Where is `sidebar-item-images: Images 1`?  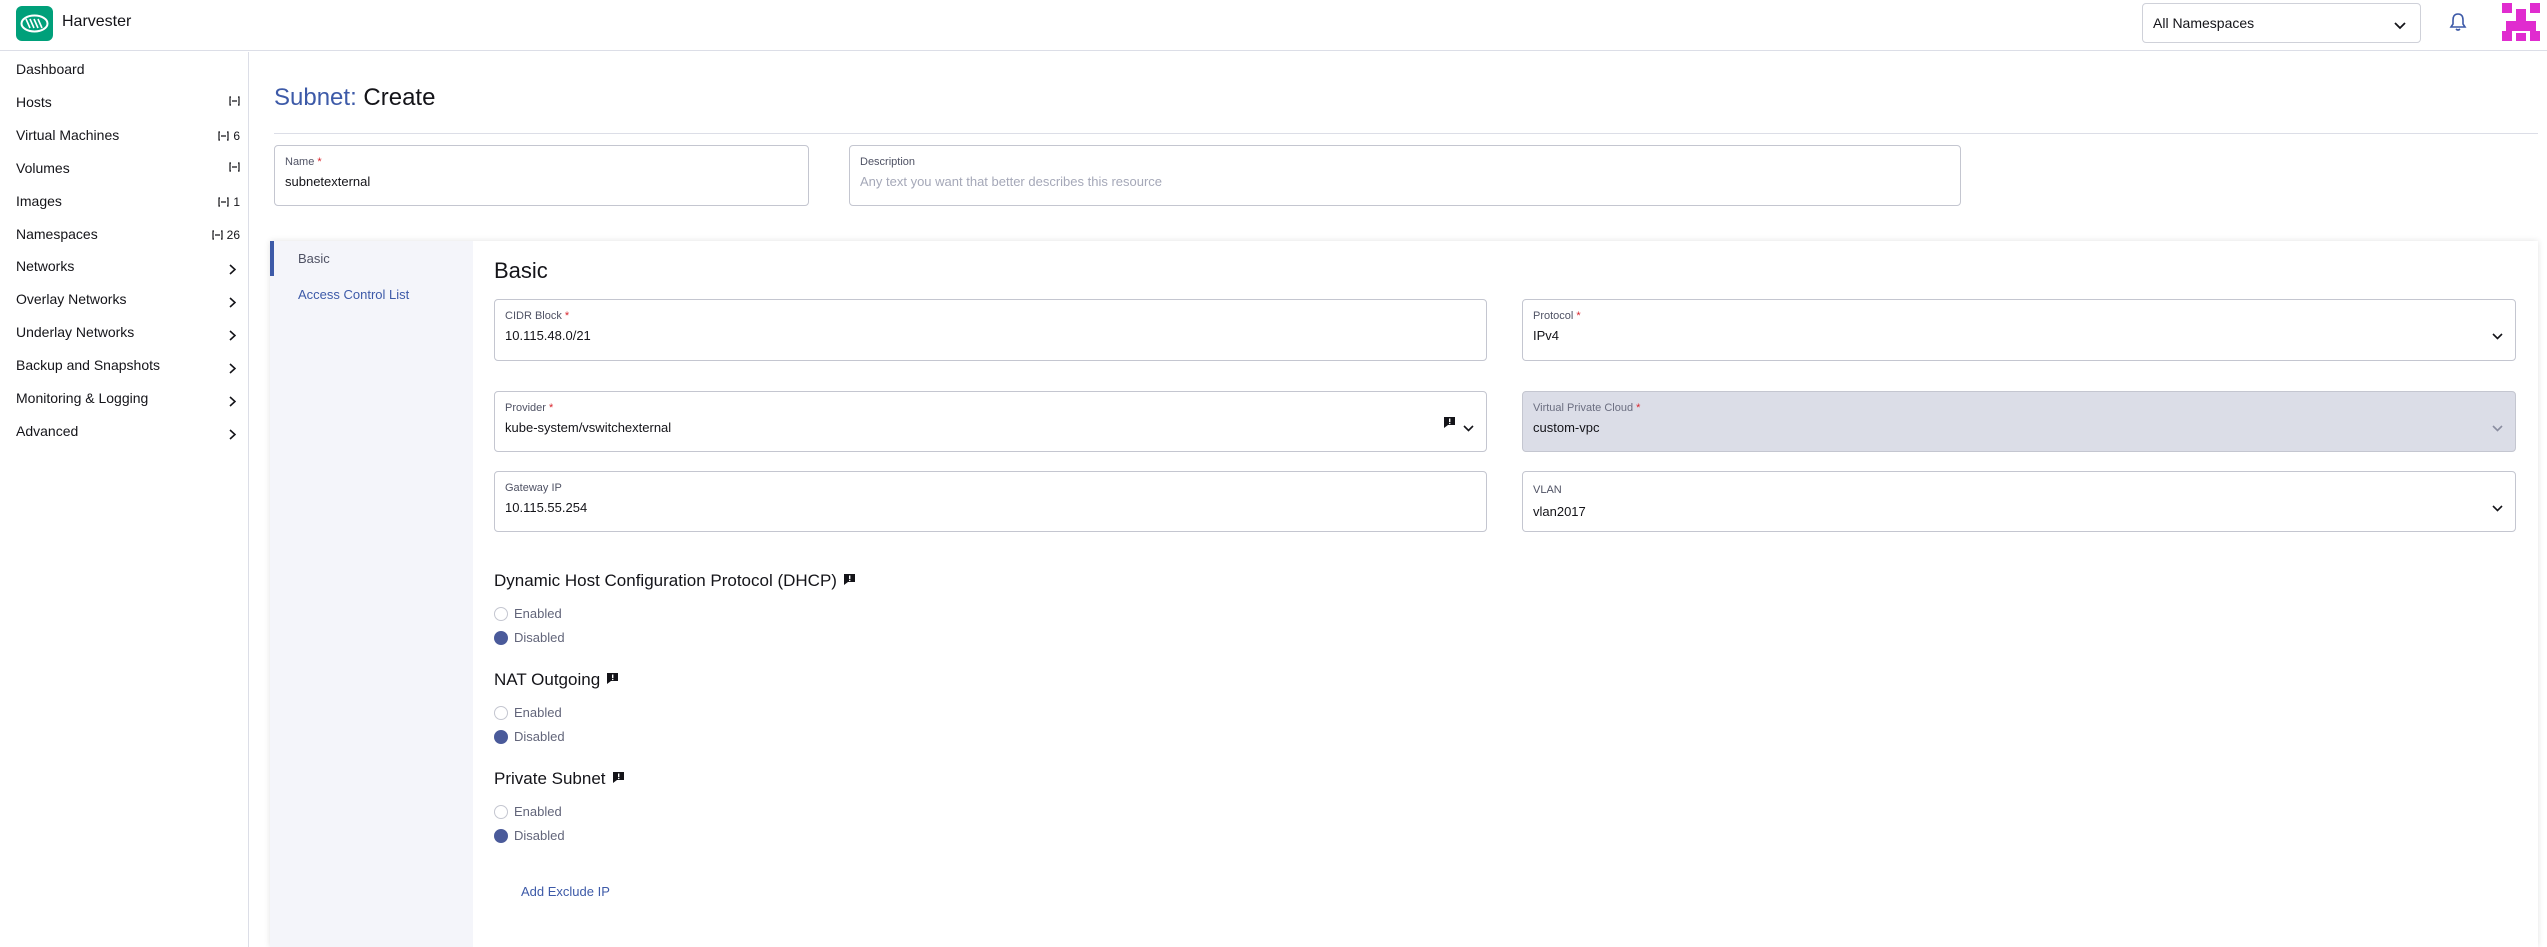
sidebar-item-images: Images 1 is located at coordinates (128, 203).